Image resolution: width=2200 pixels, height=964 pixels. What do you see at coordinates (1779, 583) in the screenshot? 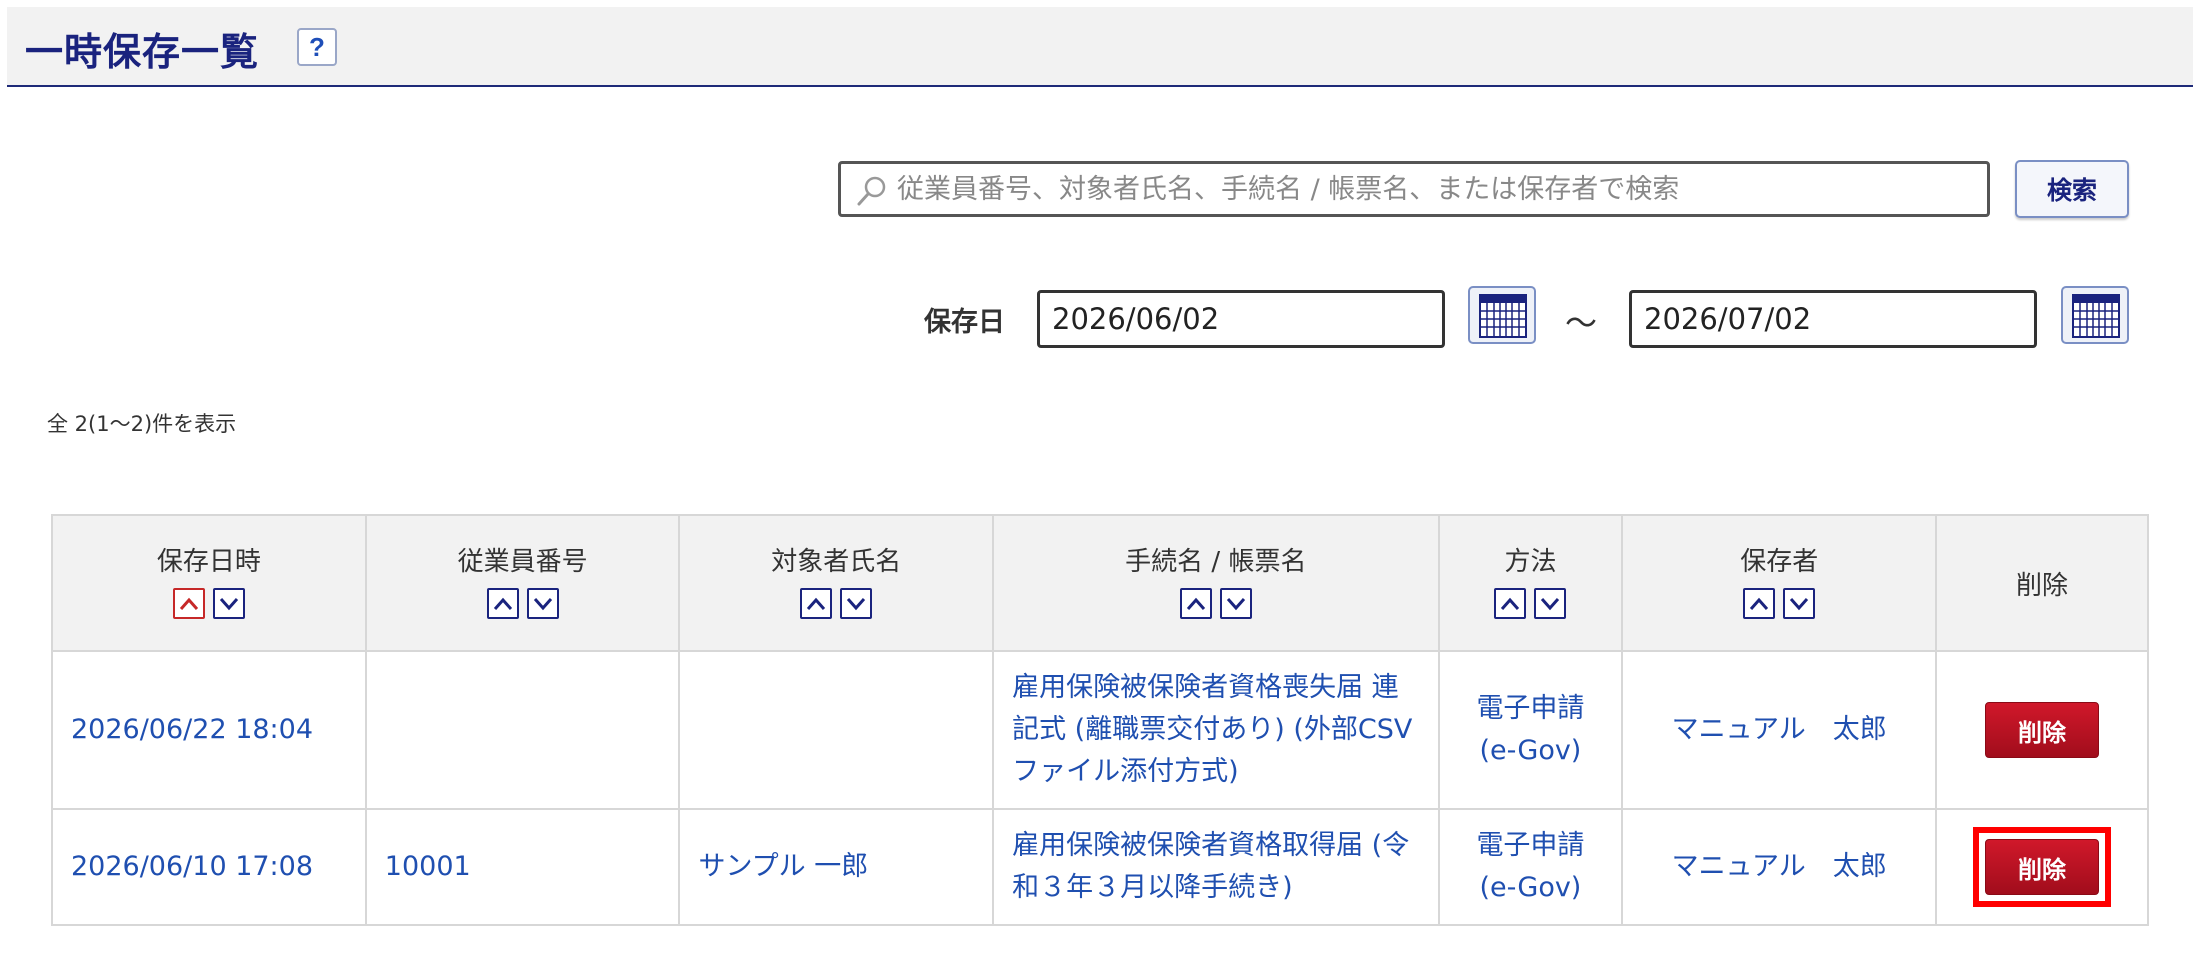
I see `column-header-saved-by: 保存者` at bounding box center [1779, 583].